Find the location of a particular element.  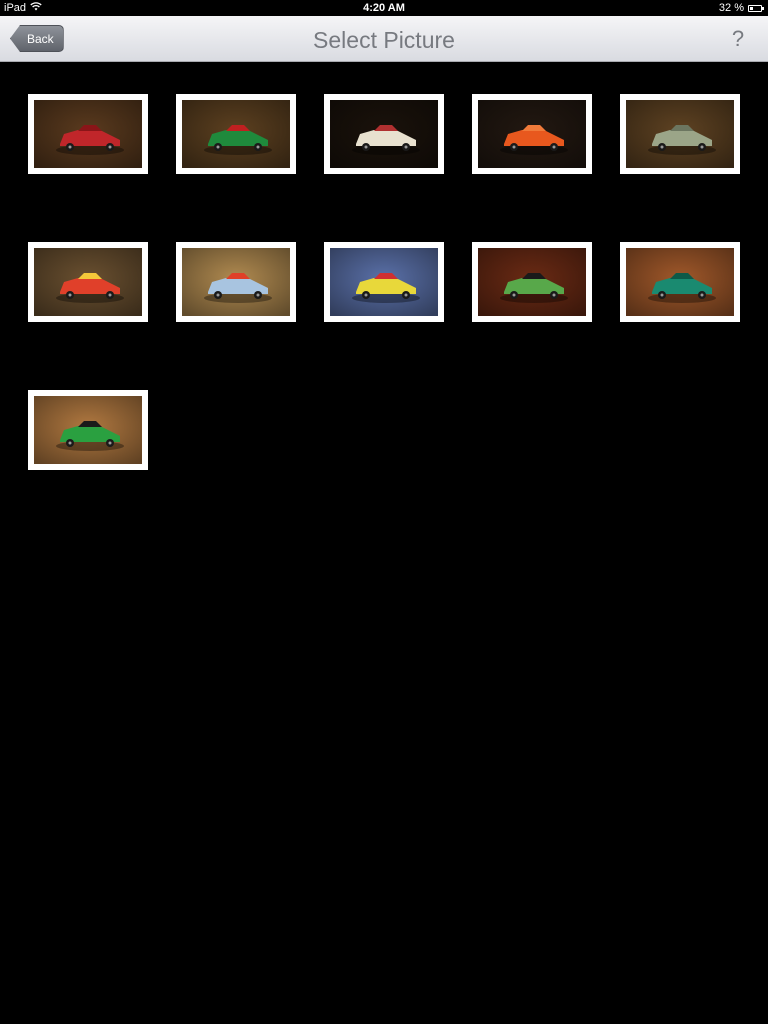

help-button: ? is located at coordinates (738, 39).